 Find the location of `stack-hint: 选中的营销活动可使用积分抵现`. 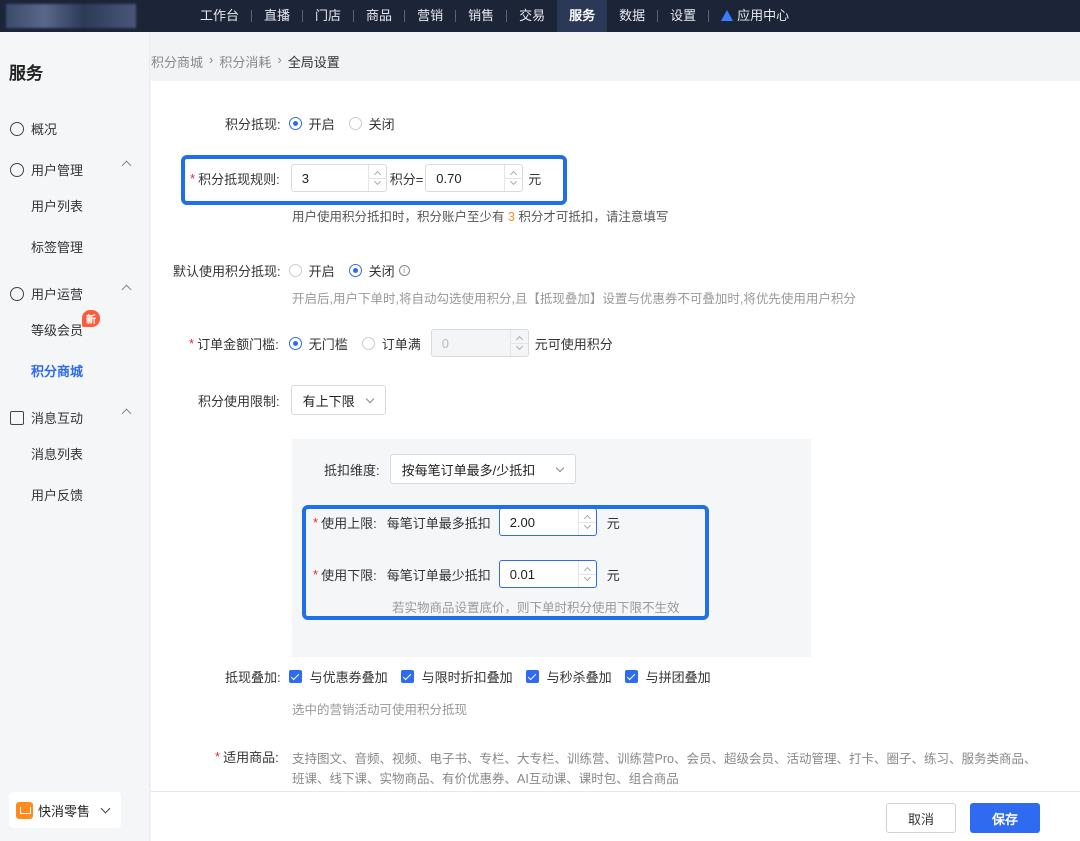

stack-hint: 选中的营销活动可使用积分抵现 is located at coordinates (380, 710).